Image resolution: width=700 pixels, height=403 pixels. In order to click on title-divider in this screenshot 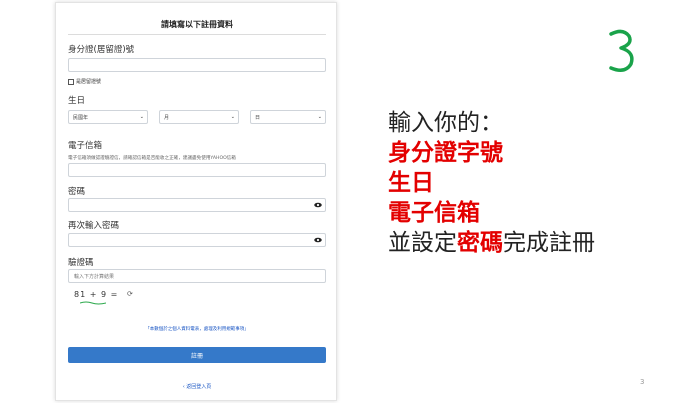, I will do `click(197, 34)`.